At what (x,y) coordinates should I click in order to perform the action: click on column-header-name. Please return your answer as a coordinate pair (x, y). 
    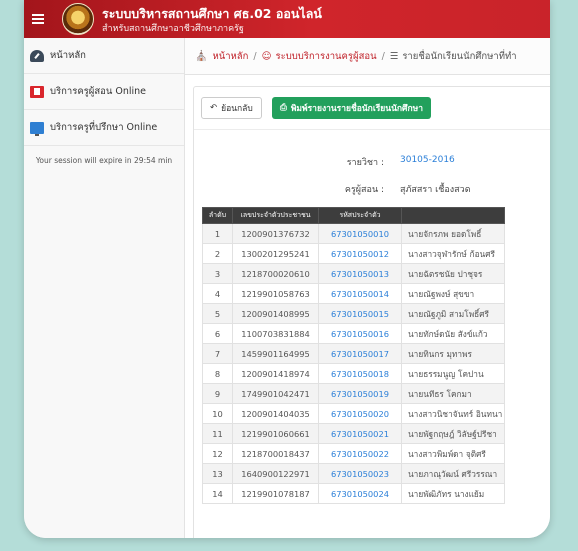
    Looking at the image, I should click on (453, 215).